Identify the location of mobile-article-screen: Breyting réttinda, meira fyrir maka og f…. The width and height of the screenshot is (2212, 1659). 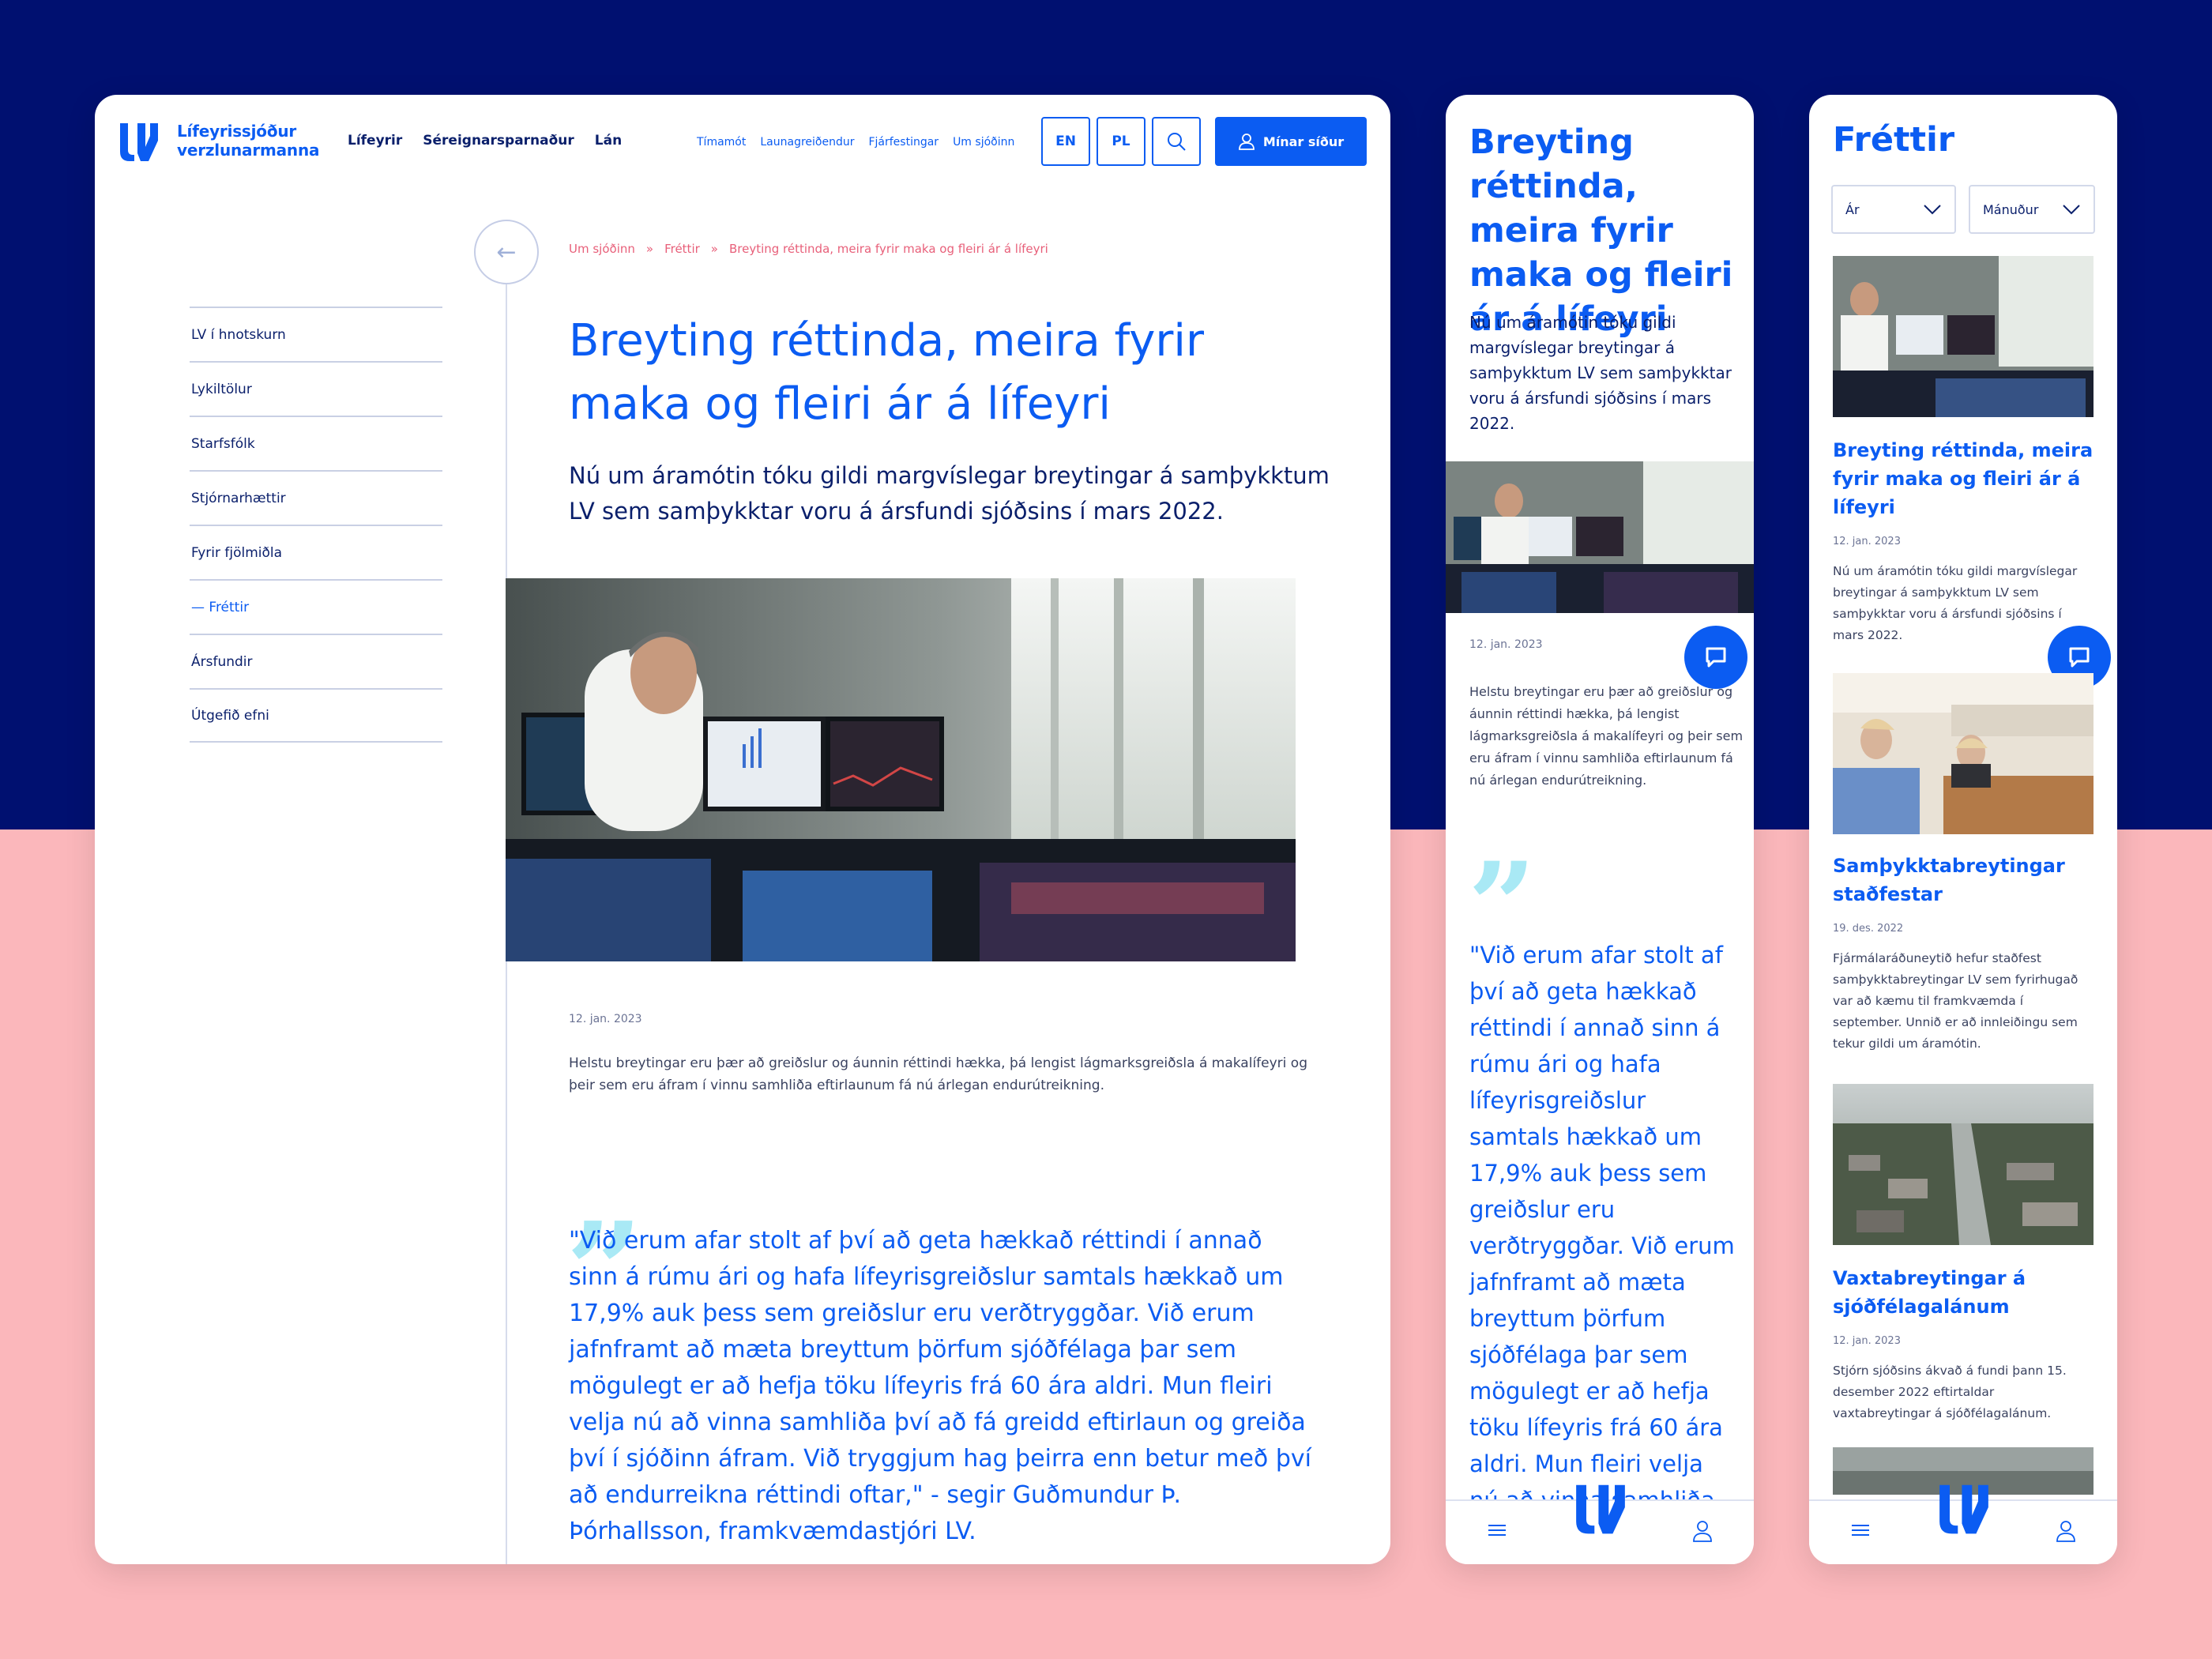
(1600, 829).